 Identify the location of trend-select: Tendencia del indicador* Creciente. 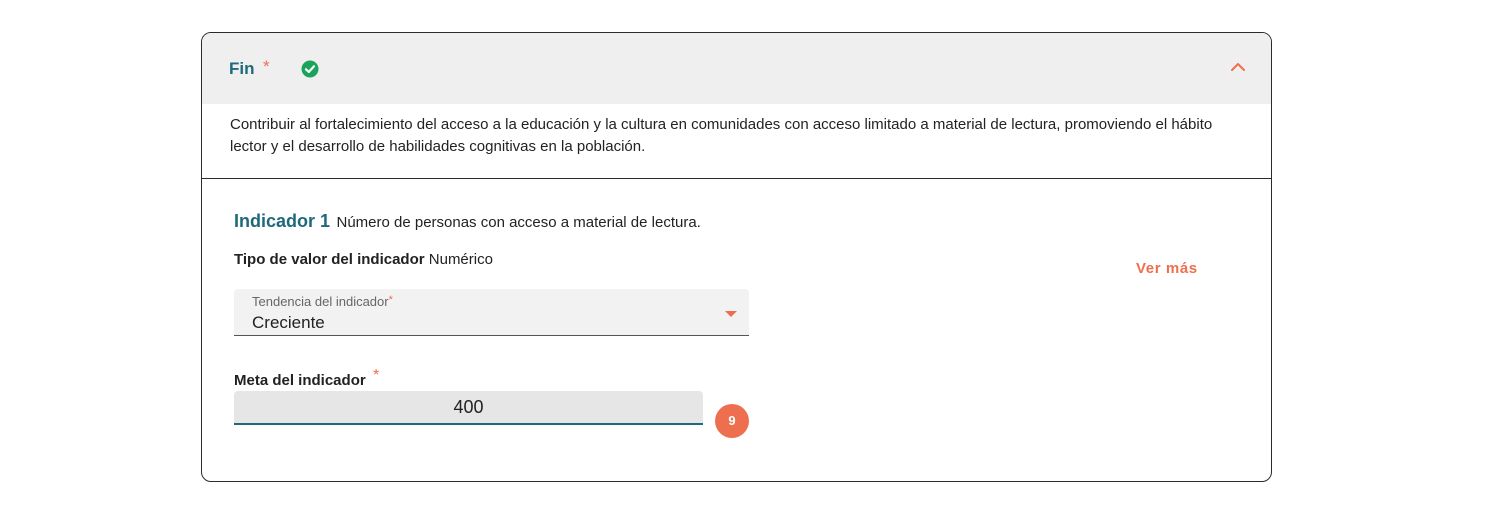
(491, 312).